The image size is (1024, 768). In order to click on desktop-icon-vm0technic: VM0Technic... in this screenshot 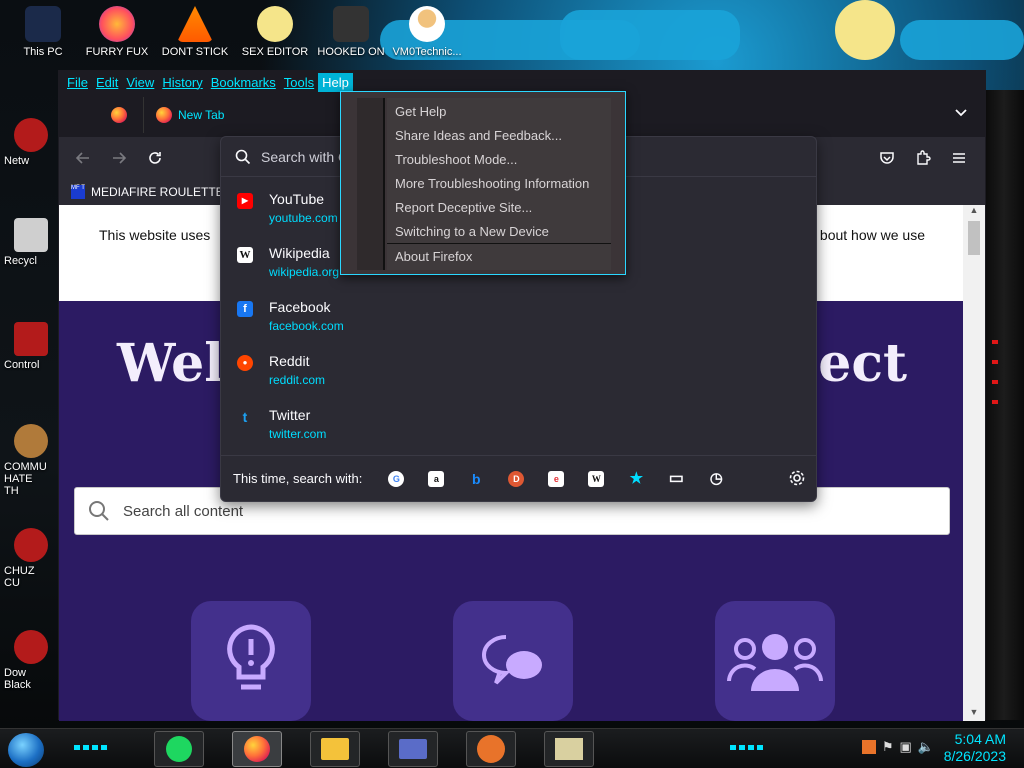, I will do `click(427, 32)`.